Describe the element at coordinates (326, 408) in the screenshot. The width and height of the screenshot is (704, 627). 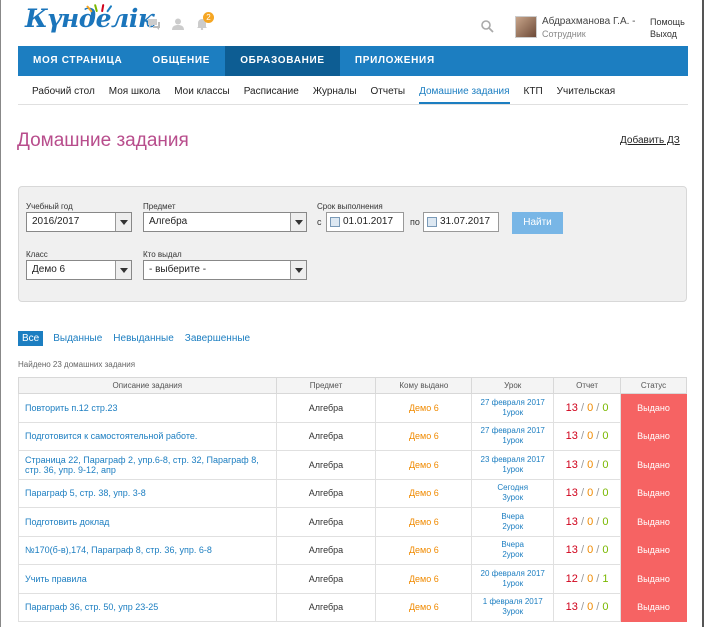
I see `row-subject: Алгебра` at that location.